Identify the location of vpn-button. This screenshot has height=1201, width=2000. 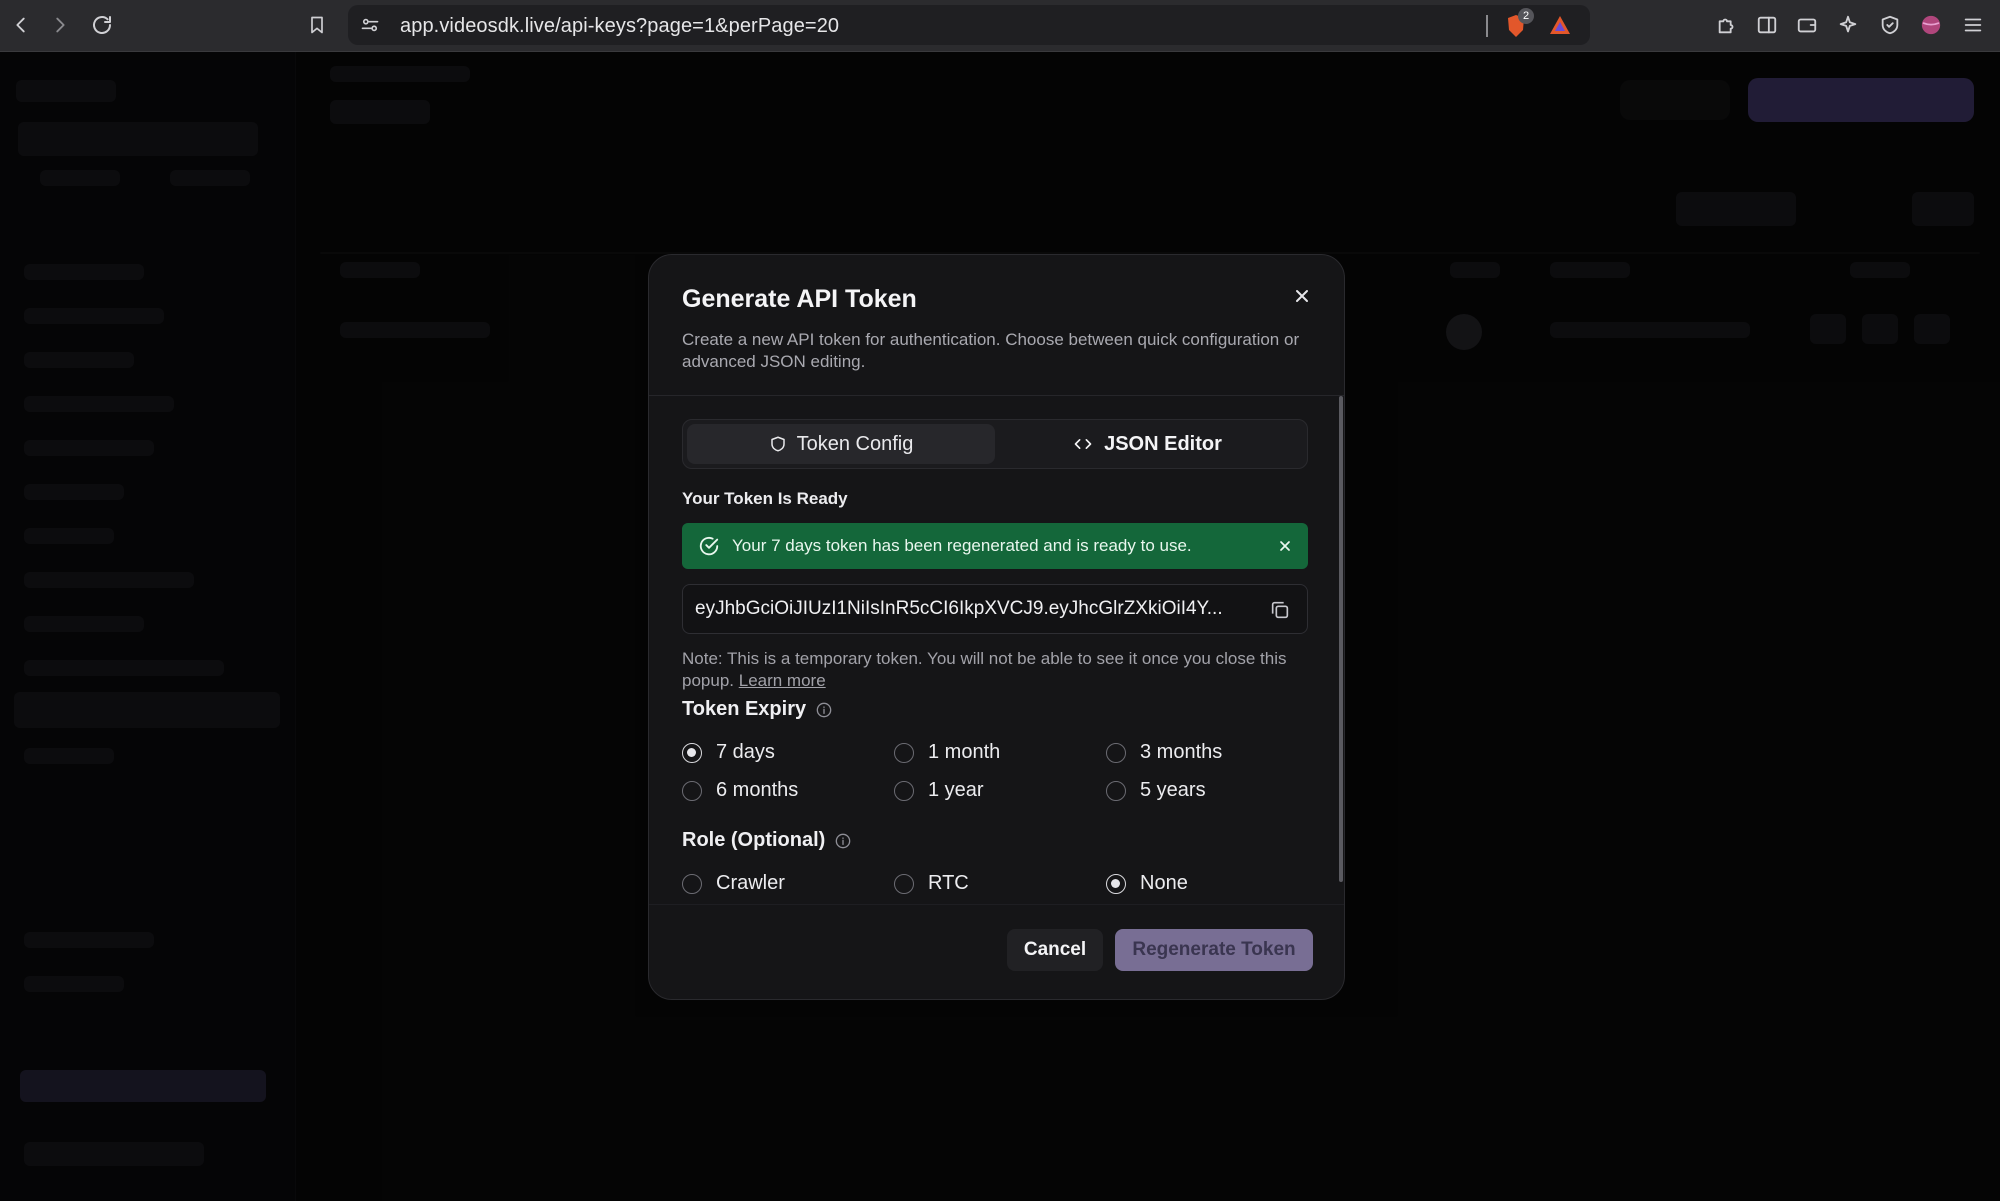
(1890, 25).